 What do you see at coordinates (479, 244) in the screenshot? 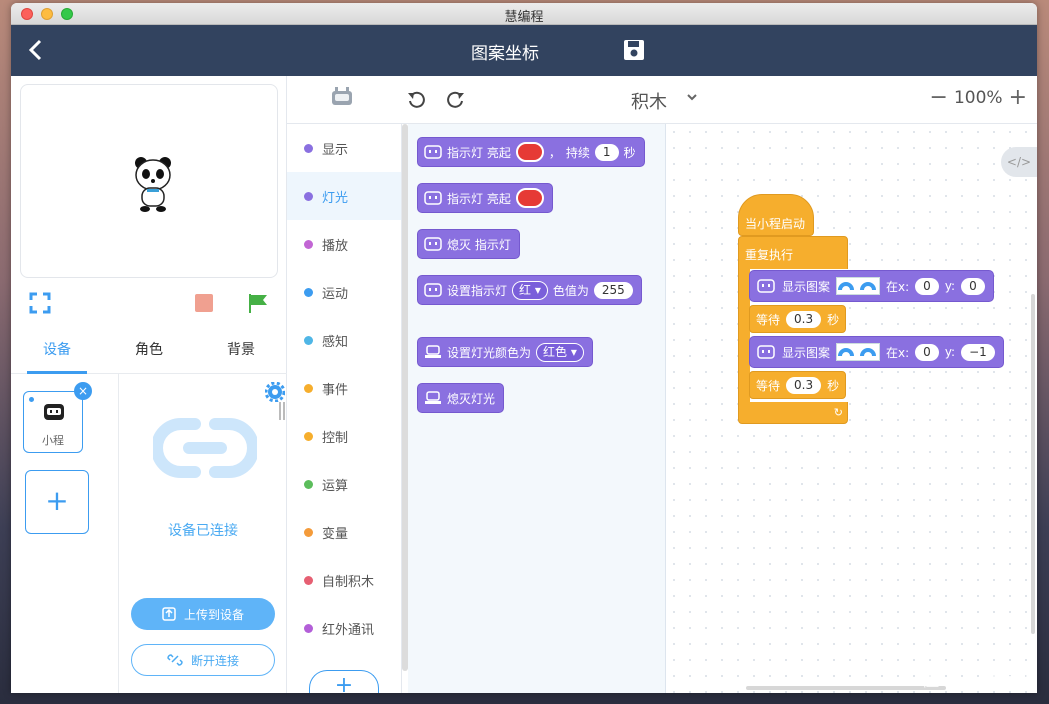
I see `block-text: 熄灭 指示灯` at bounding box center [479, 244].